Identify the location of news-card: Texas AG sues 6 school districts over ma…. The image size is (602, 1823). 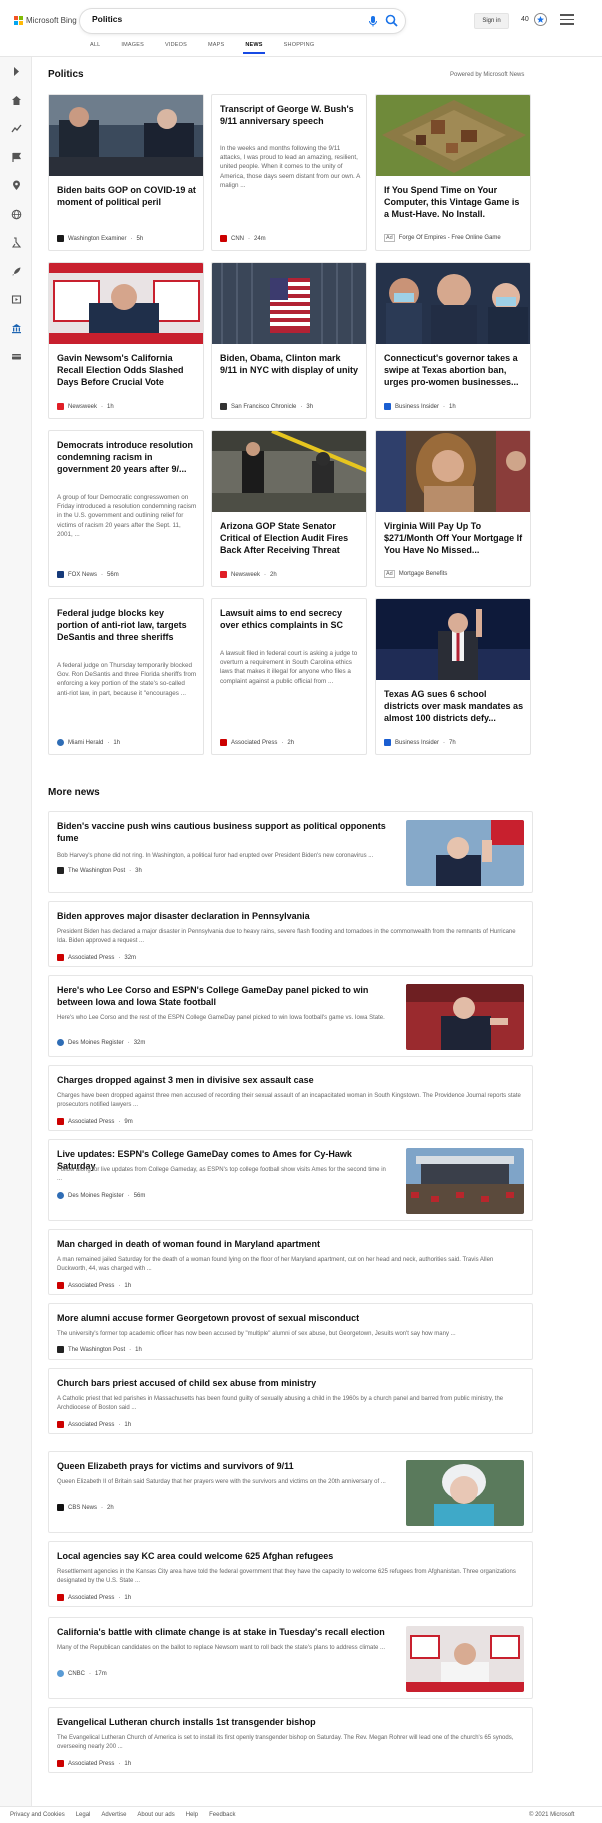
(453, 676).